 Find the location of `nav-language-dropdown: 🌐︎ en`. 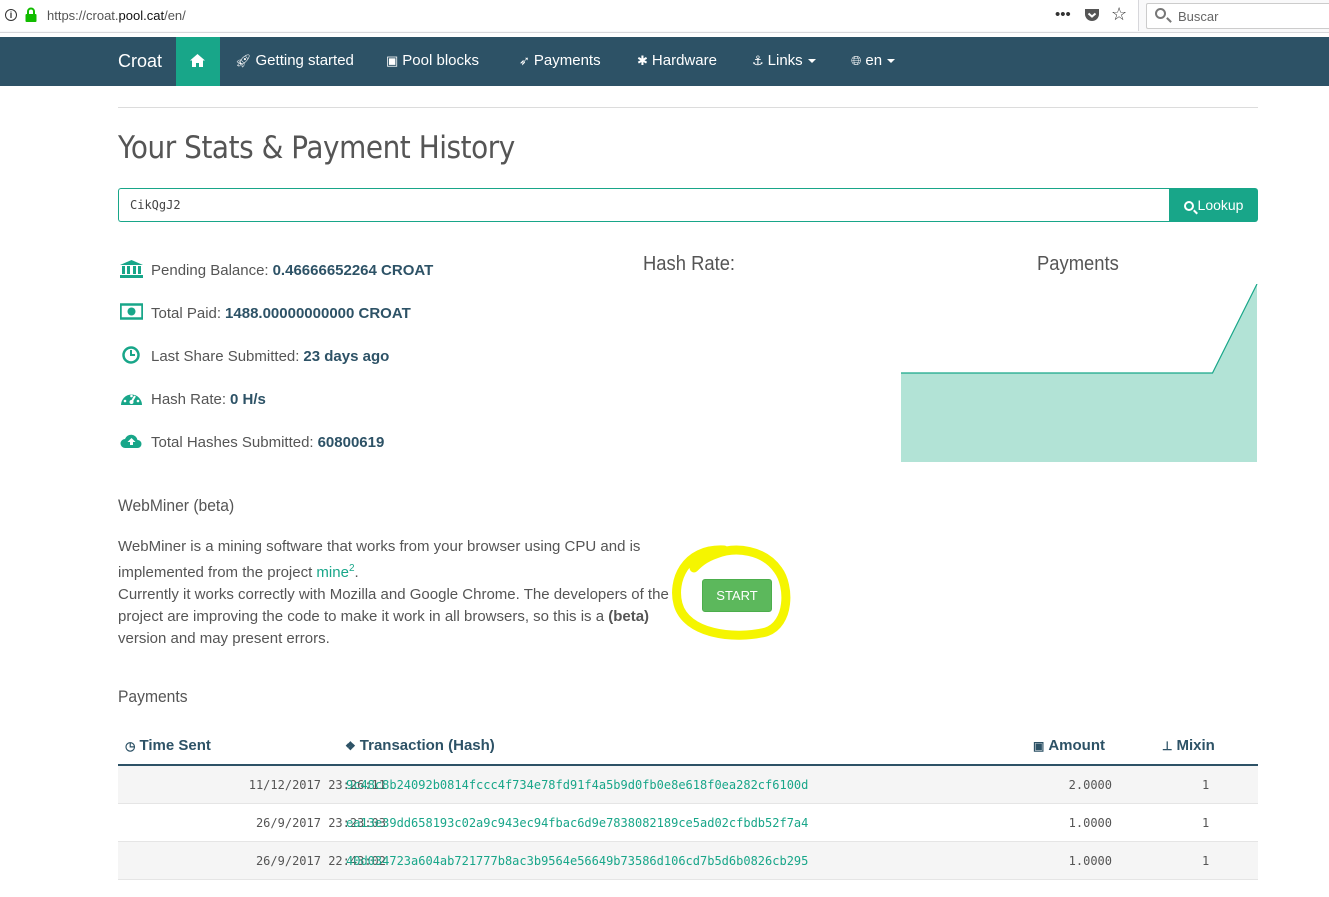

nav-language-dropdown: 🌐︎ en is located at coordinates (873, 60).